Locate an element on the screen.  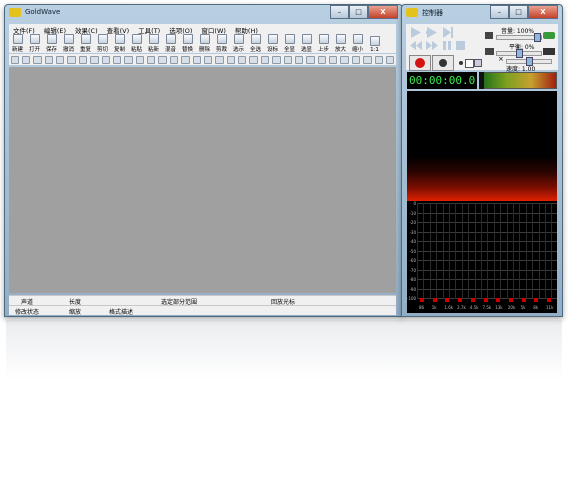
toolbar-button-cut: 剪切 is located at coordinates (102, 43).